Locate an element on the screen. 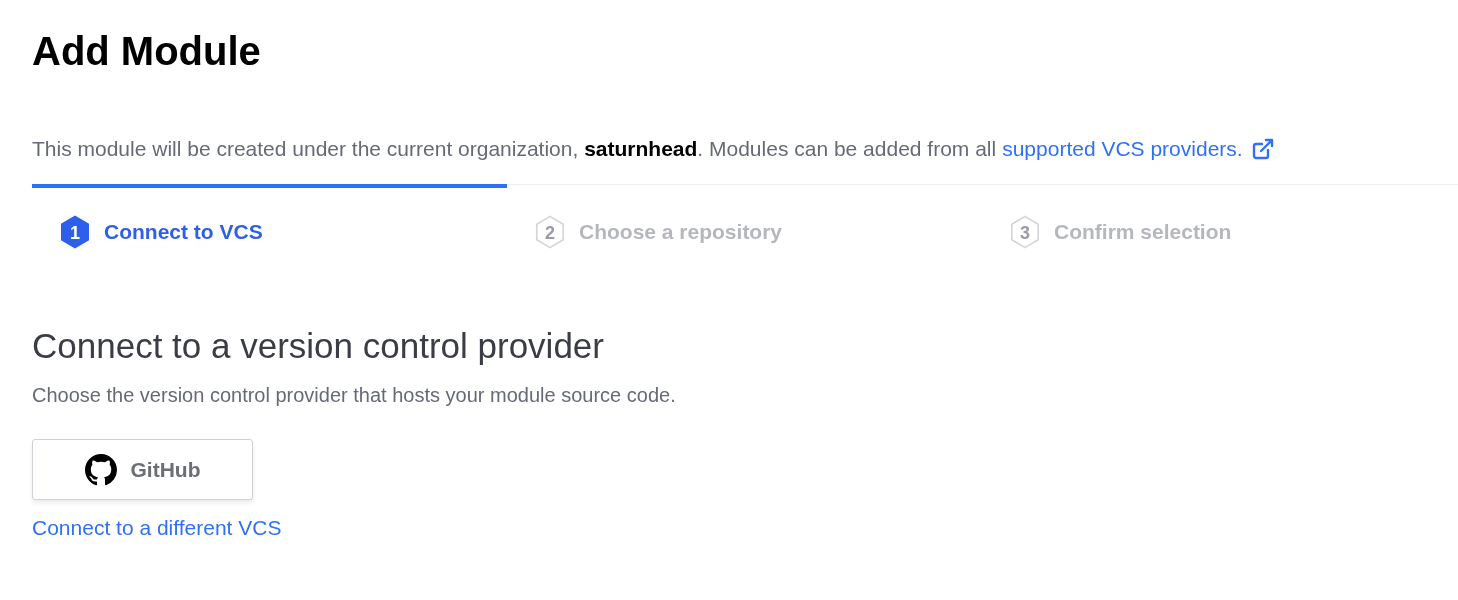  different-vcs-link: Connect to a different VCS is located at coordinates (157, 528).